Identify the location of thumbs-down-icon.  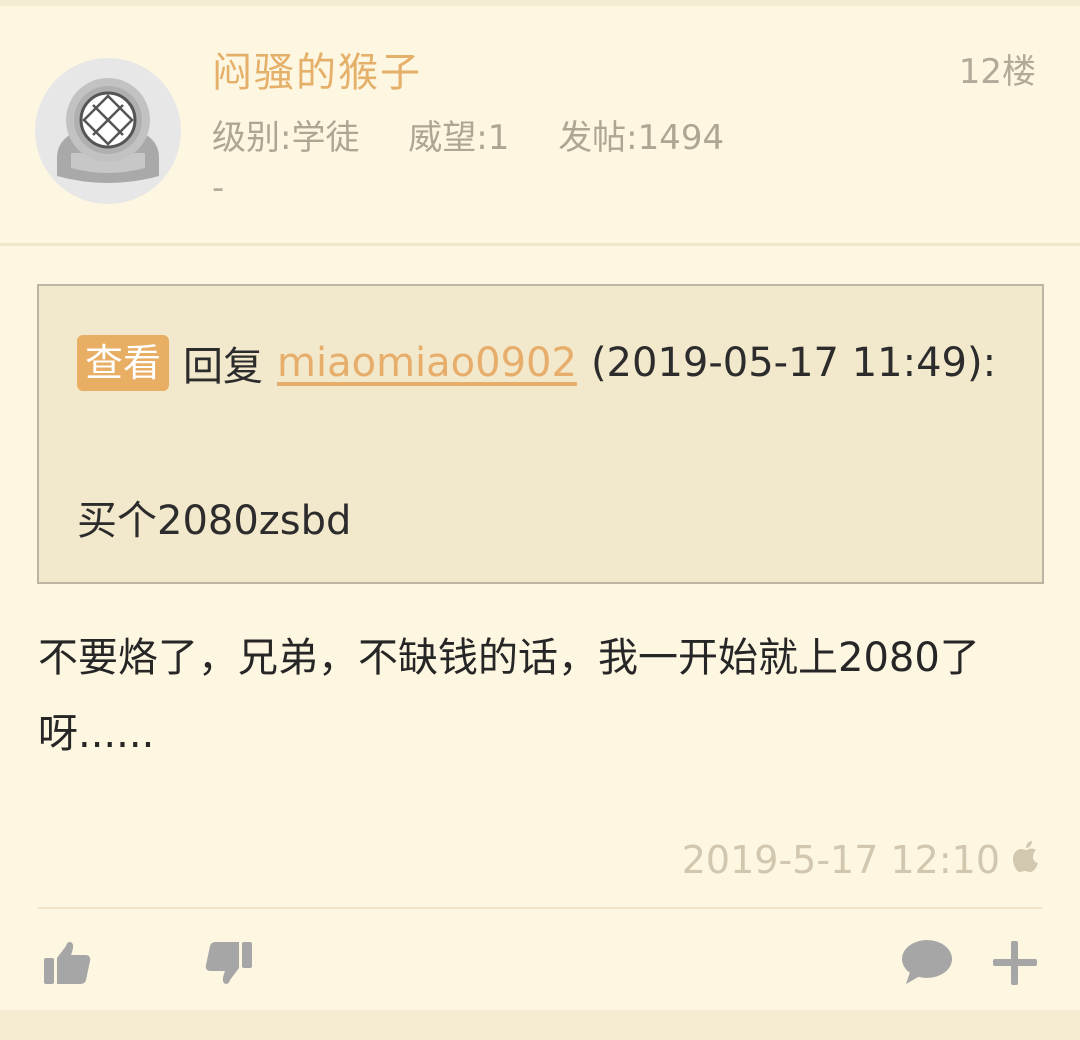
(229, 966).